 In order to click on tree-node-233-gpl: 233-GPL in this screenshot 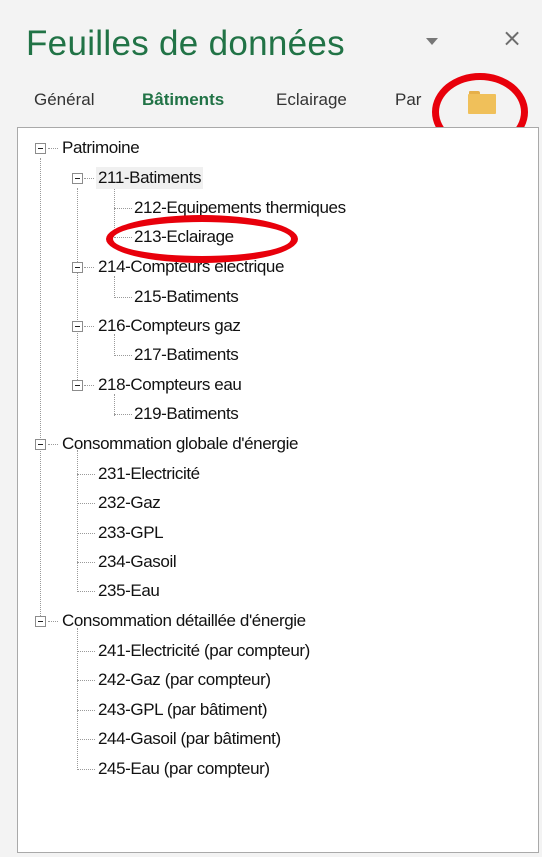, I will do `click(130, 533)`.